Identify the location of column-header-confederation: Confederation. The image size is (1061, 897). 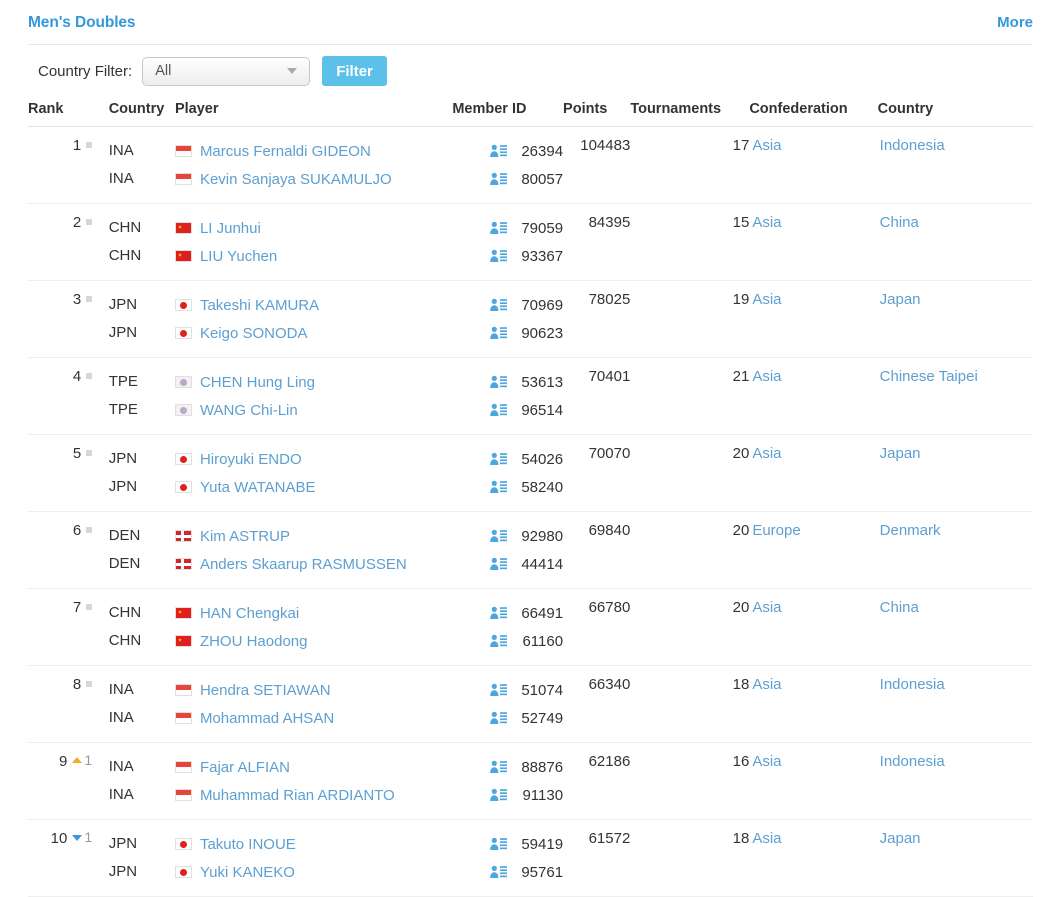
(813, 112).